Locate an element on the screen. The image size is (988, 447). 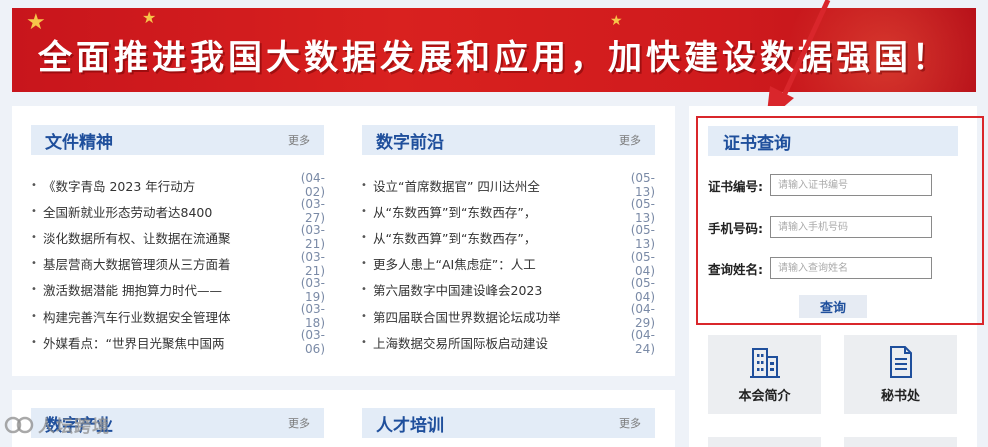
list-item: • 更多人患上“AI焦虑症”：人工 (05-04) is located at coordinates (508, 264).